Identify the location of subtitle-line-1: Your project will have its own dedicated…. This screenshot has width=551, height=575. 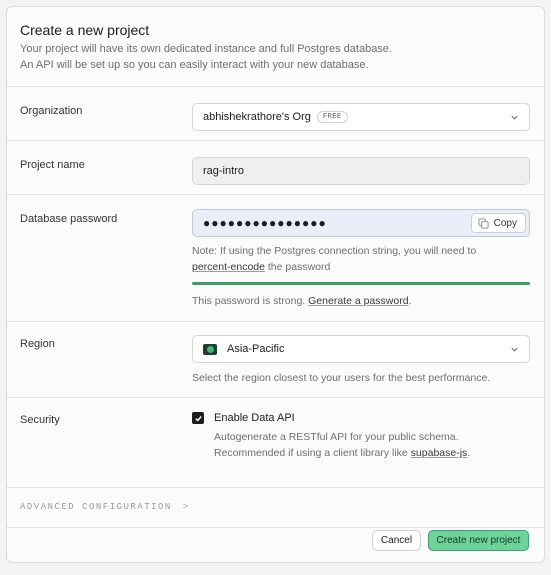
(206, 49).